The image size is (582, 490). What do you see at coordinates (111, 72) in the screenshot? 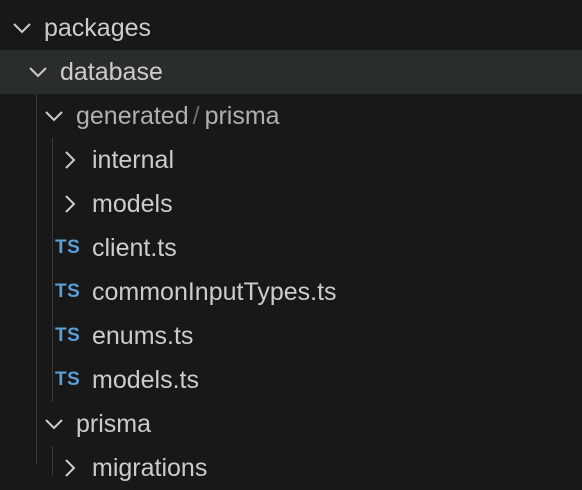
I see `folder-label: database` at bounding box center [111, 72].